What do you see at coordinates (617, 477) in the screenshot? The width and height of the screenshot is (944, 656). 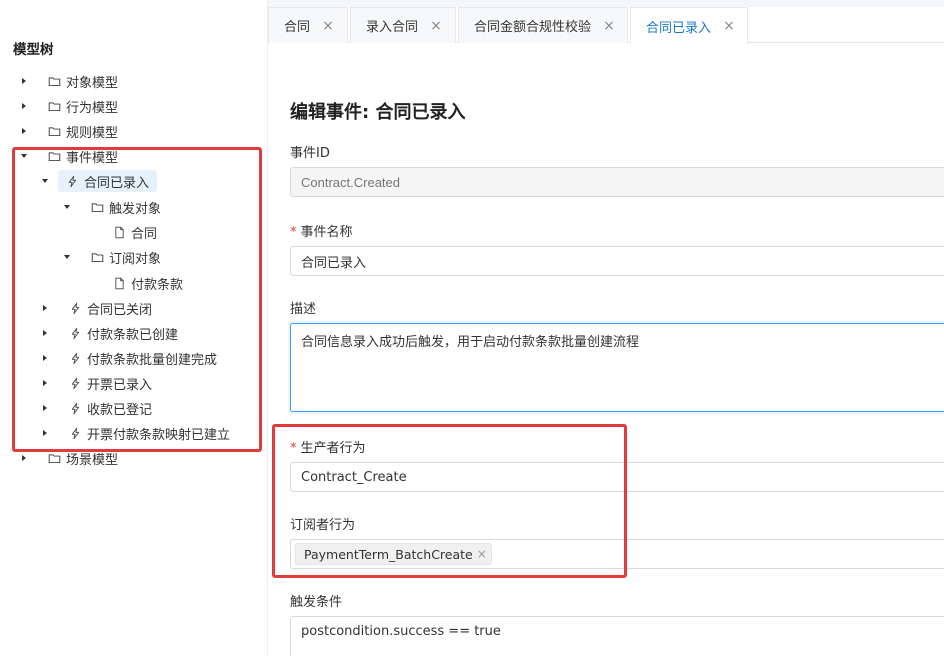 I see `producer-input: Contract_Create` at bounding box center [617, 477].